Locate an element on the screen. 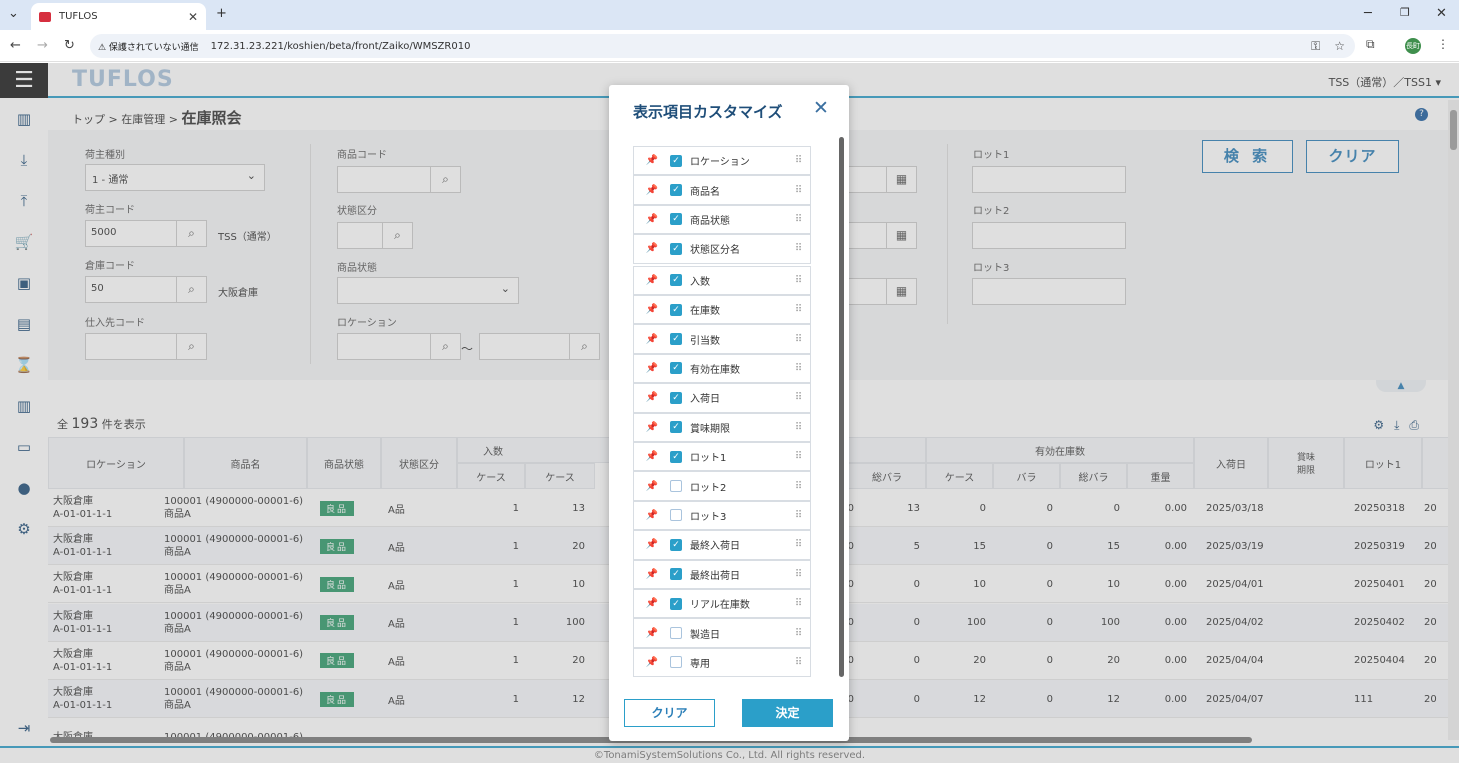  new-tab-button: + is located at coordinates (221, 13).